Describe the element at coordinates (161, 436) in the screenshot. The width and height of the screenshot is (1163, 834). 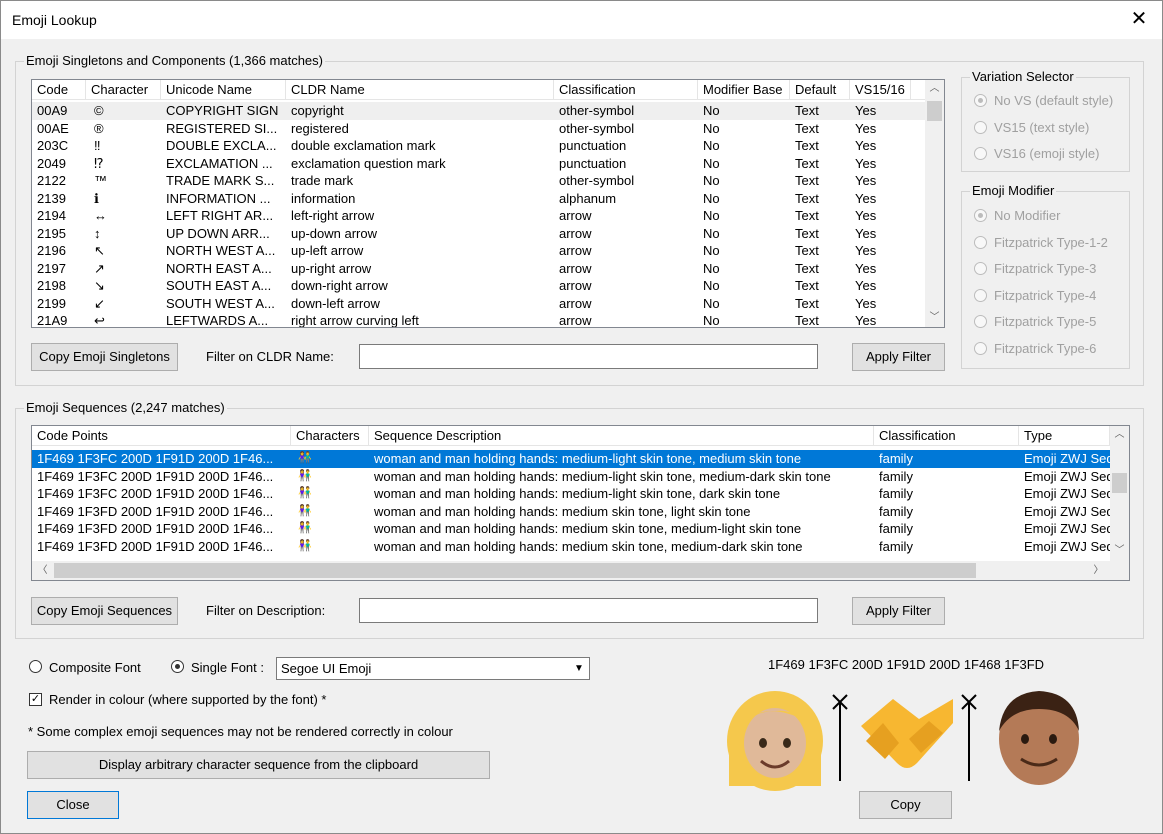
I see `column-header: Code Points` at that location.